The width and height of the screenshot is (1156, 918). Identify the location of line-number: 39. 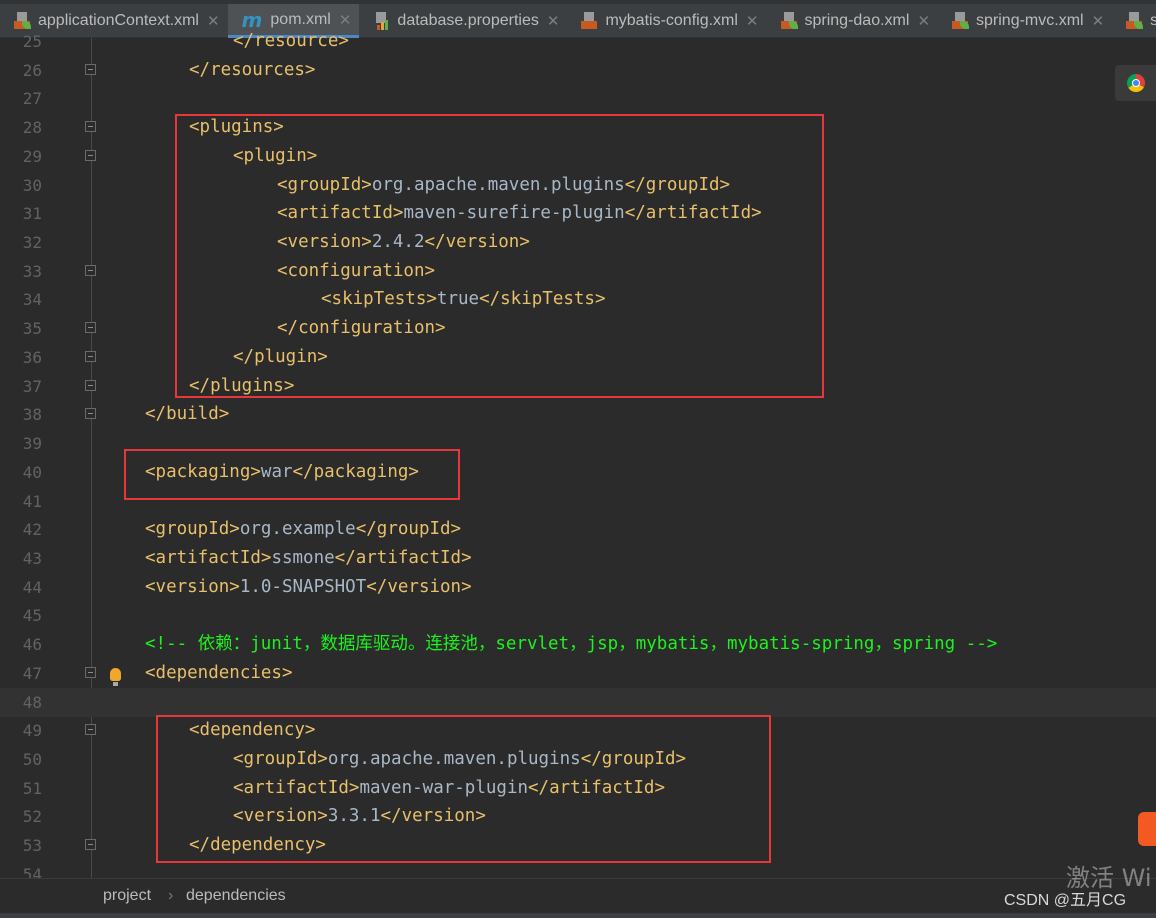
(32, 444).